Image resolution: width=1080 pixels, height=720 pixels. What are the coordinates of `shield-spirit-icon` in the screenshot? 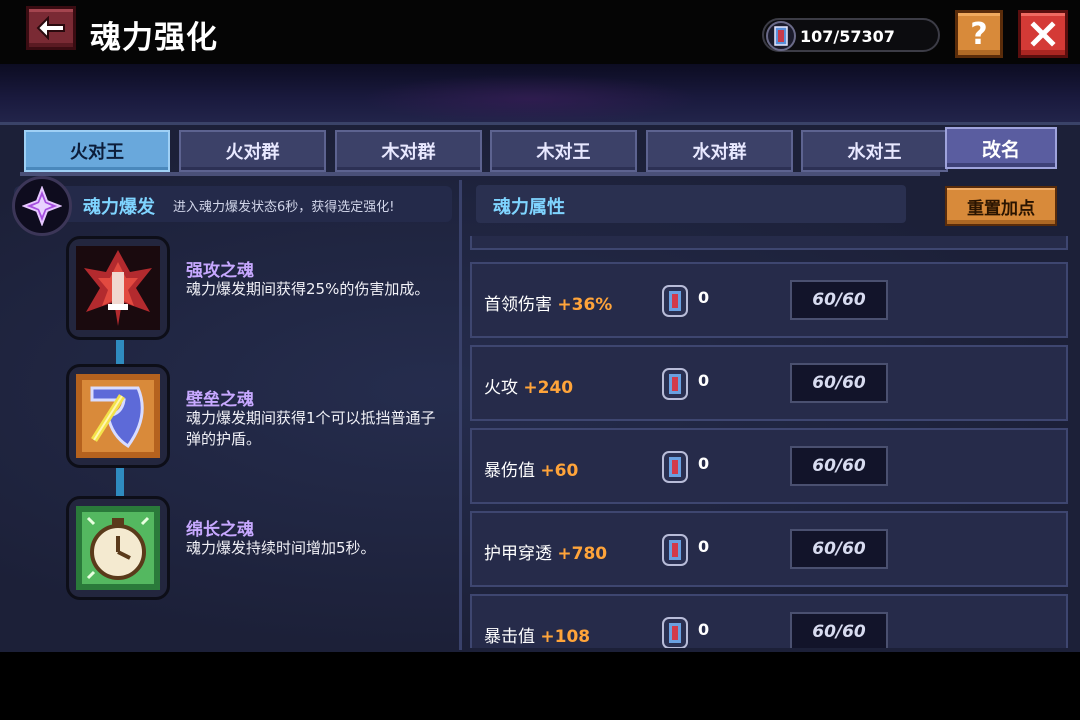 It's located at (118, 416).